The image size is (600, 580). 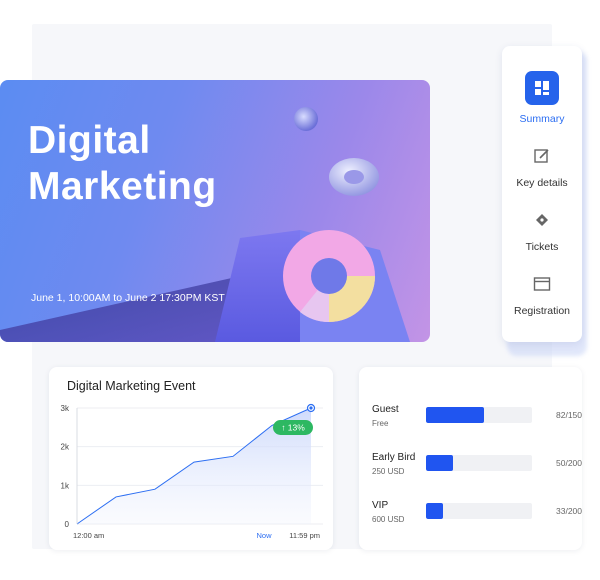 What do you see at coordinates (388, 471) in the screenshot?
I see `ticket-price: 250 USD` at bounding box center [388, 471].